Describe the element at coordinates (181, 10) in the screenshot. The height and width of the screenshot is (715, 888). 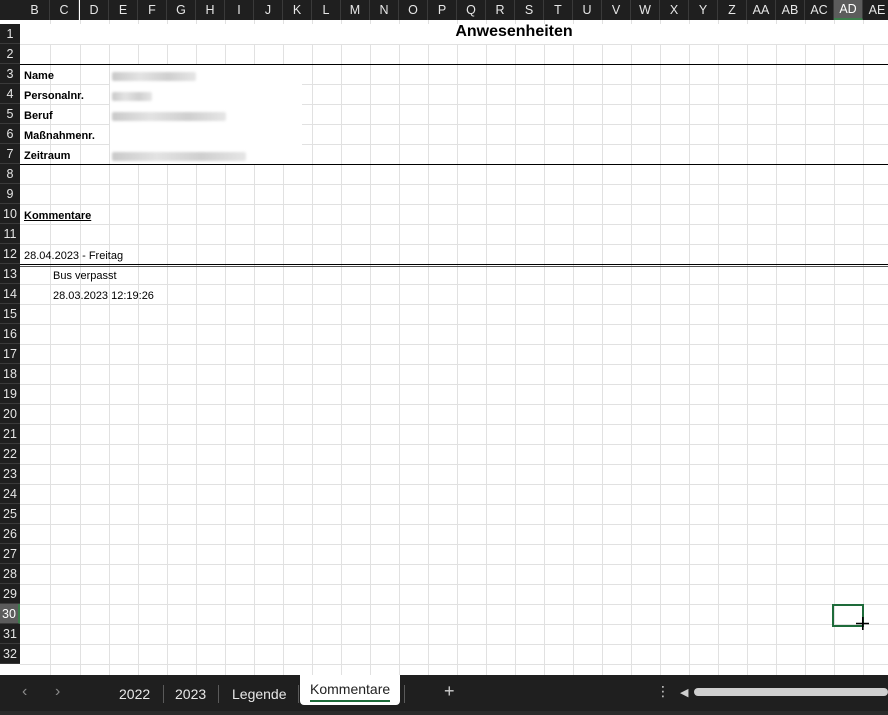
I see `column-header-g: G` at that location.